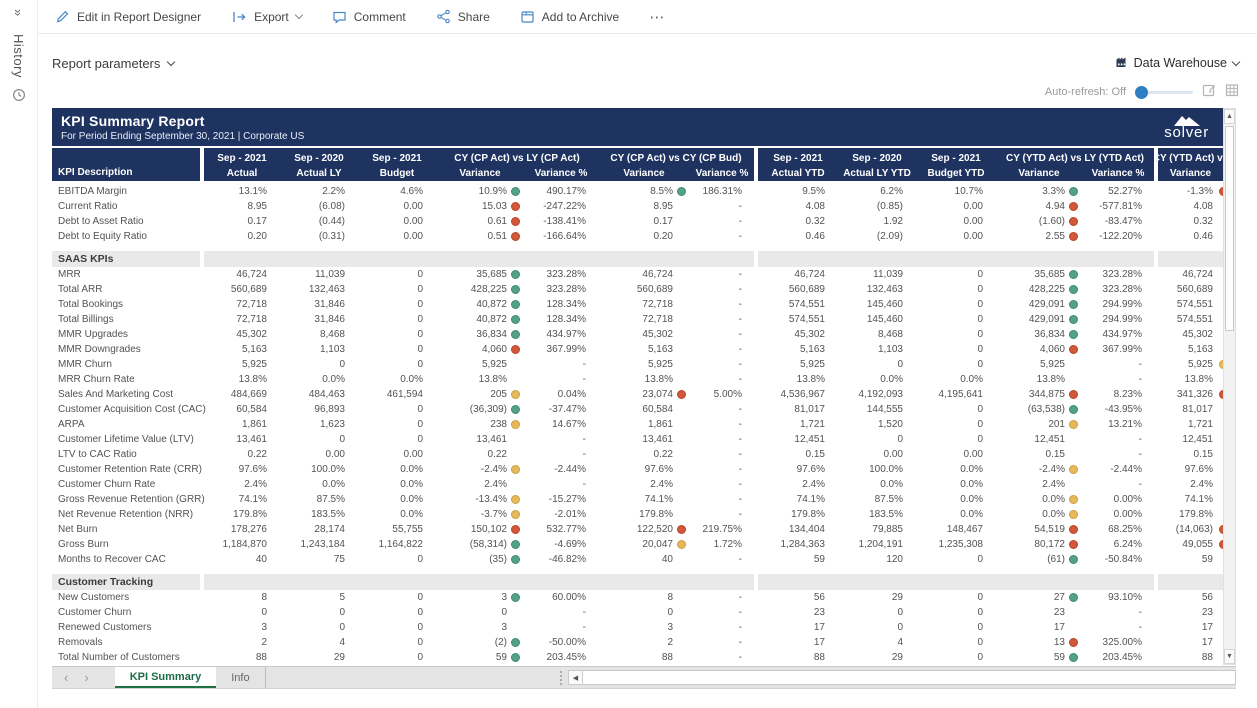 Image resolution: width=1257 pixels, height=708 pixels. What do you see at coordinates (566, 274) in the screenshot?
I see `value-cell: 323.28%` at bounding box center [566, 274].